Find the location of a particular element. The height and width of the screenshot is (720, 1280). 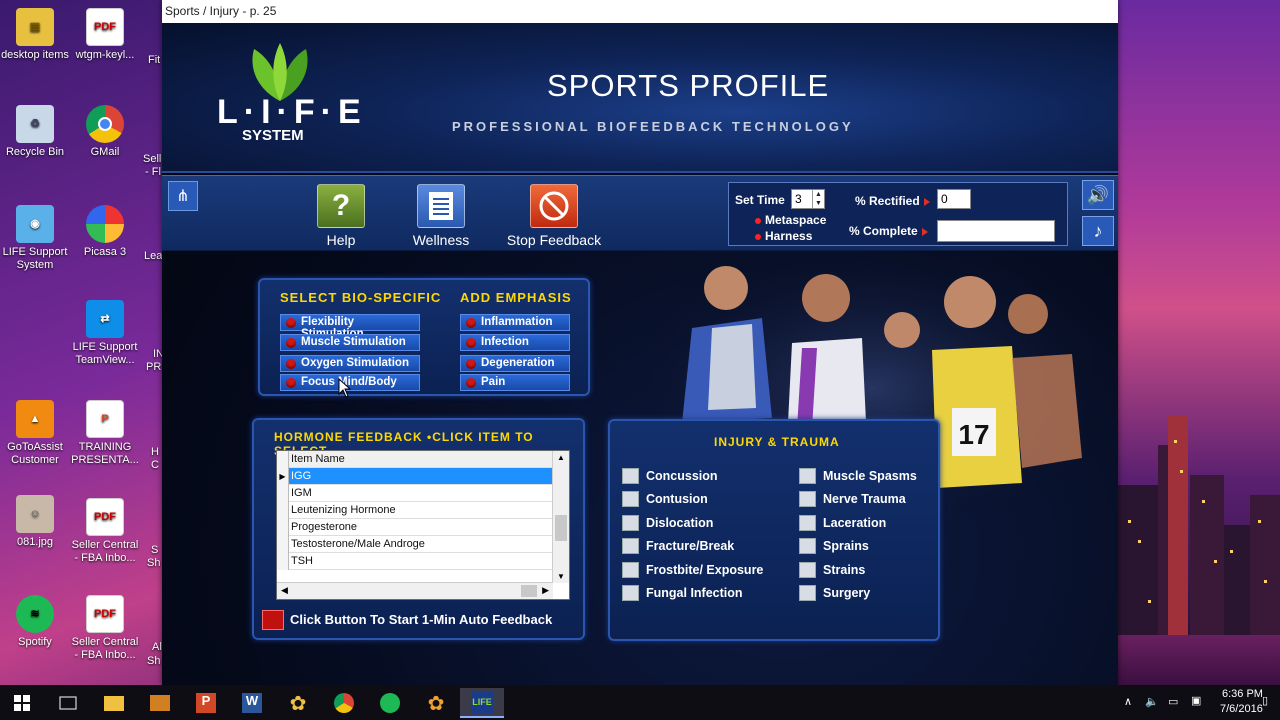

spinner-arrows-icon: ▲ ▼ is located at coordinates (818, 199).